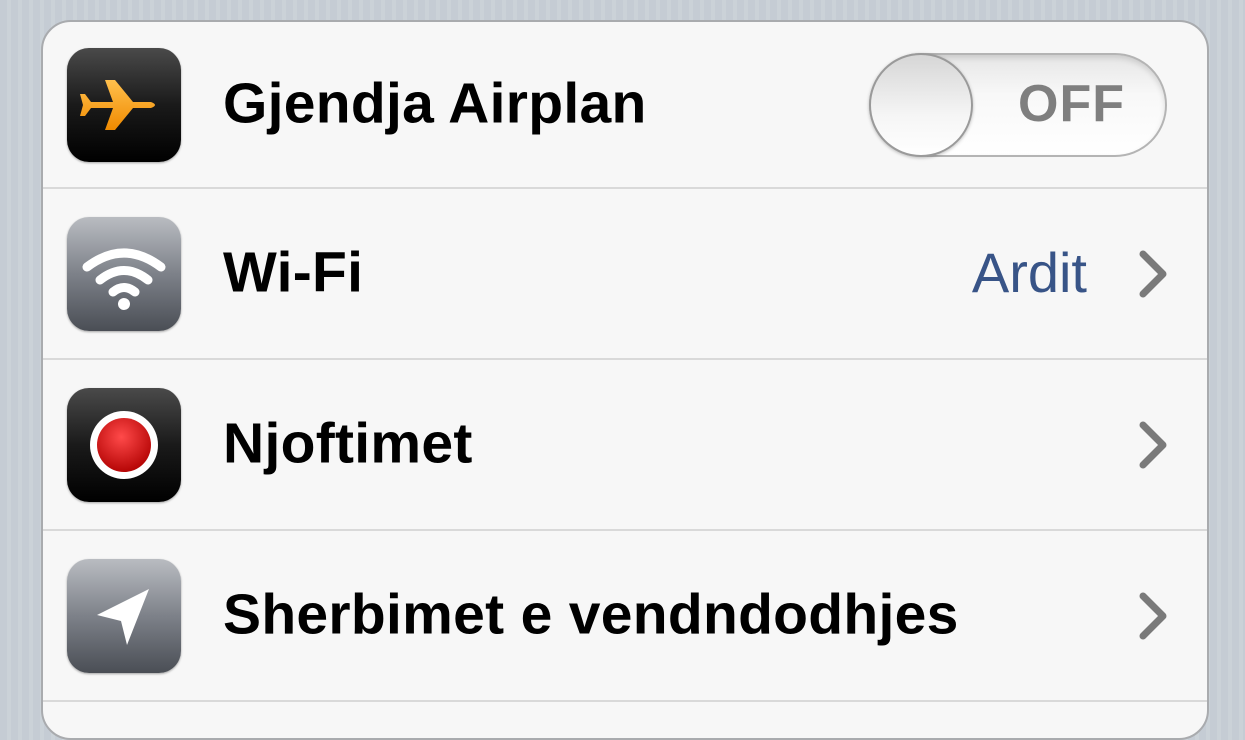 This screenshot has height=740, width=1245. Describe the element at coordinates (921, 104) in the screenshot. I see `toggle-knob` at that location.